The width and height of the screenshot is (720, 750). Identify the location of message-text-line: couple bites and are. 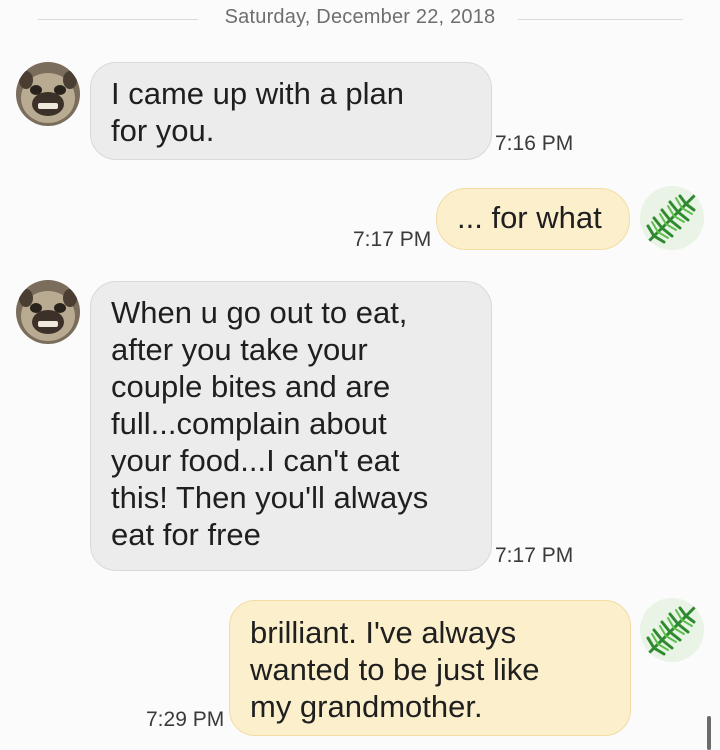
(251, 386).